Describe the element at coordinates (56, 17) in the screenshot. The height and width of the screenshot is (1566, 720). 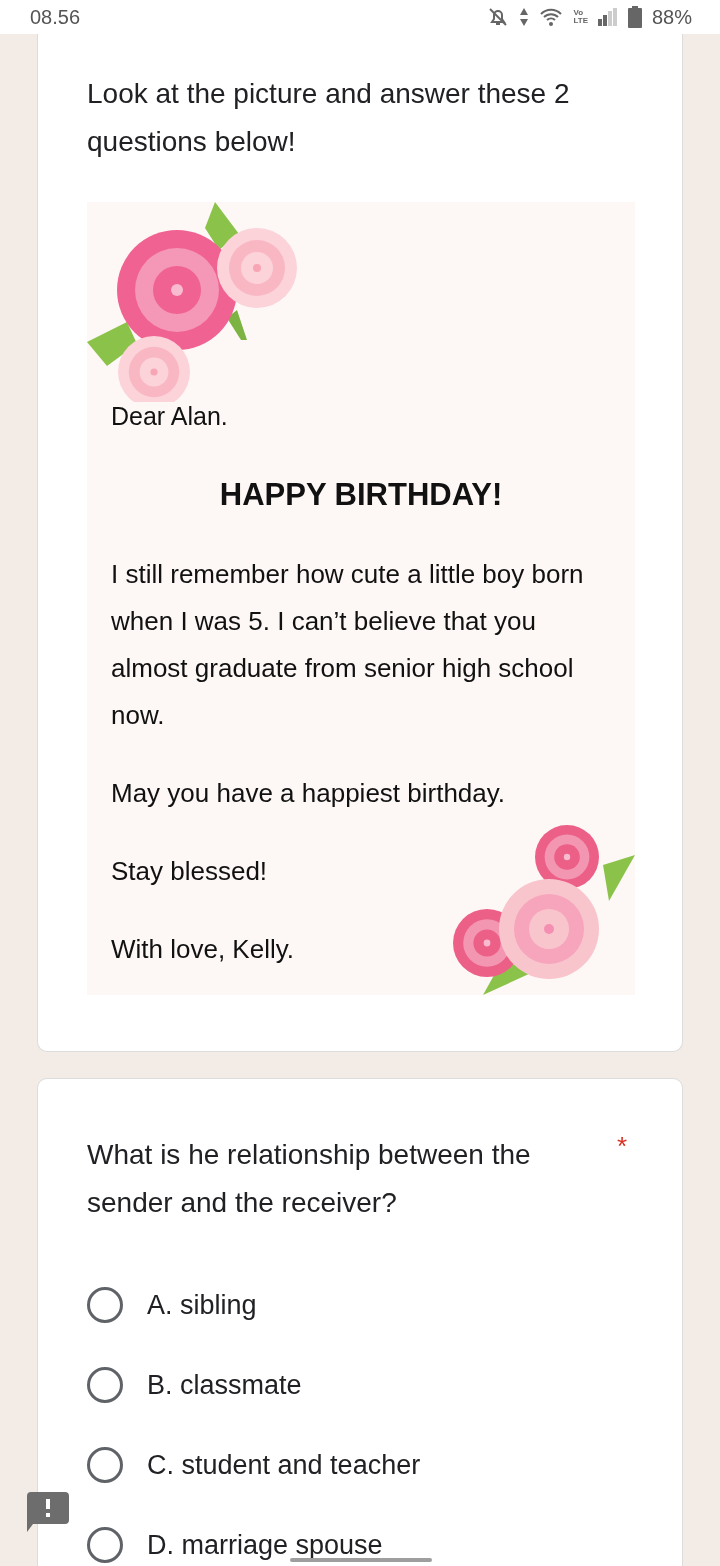
I see `status-time: 08.56` at that location.